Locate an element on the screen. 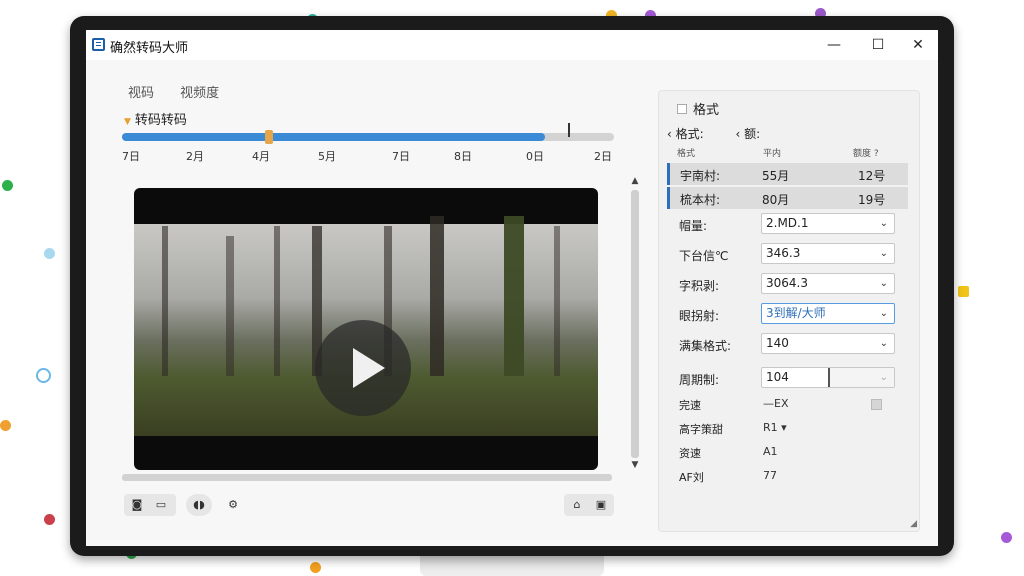 The image size is (1024, 576). tab-video: 视码 is located at coordinates (141, 93).